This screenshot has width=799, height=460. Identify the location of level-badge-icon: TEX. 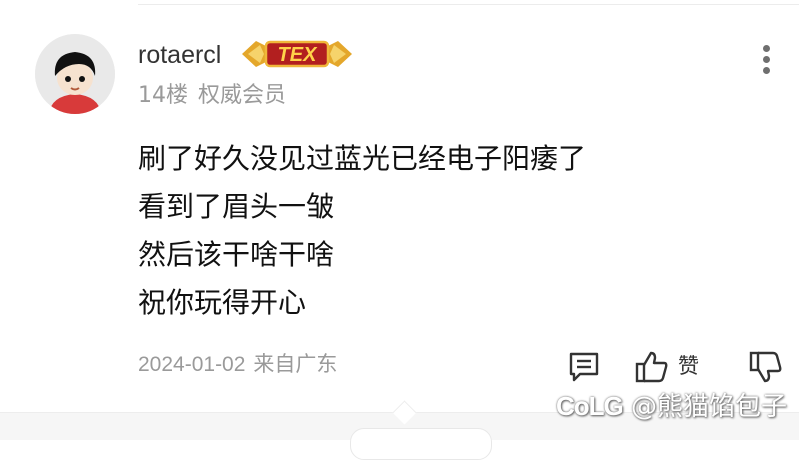
(297, 54).